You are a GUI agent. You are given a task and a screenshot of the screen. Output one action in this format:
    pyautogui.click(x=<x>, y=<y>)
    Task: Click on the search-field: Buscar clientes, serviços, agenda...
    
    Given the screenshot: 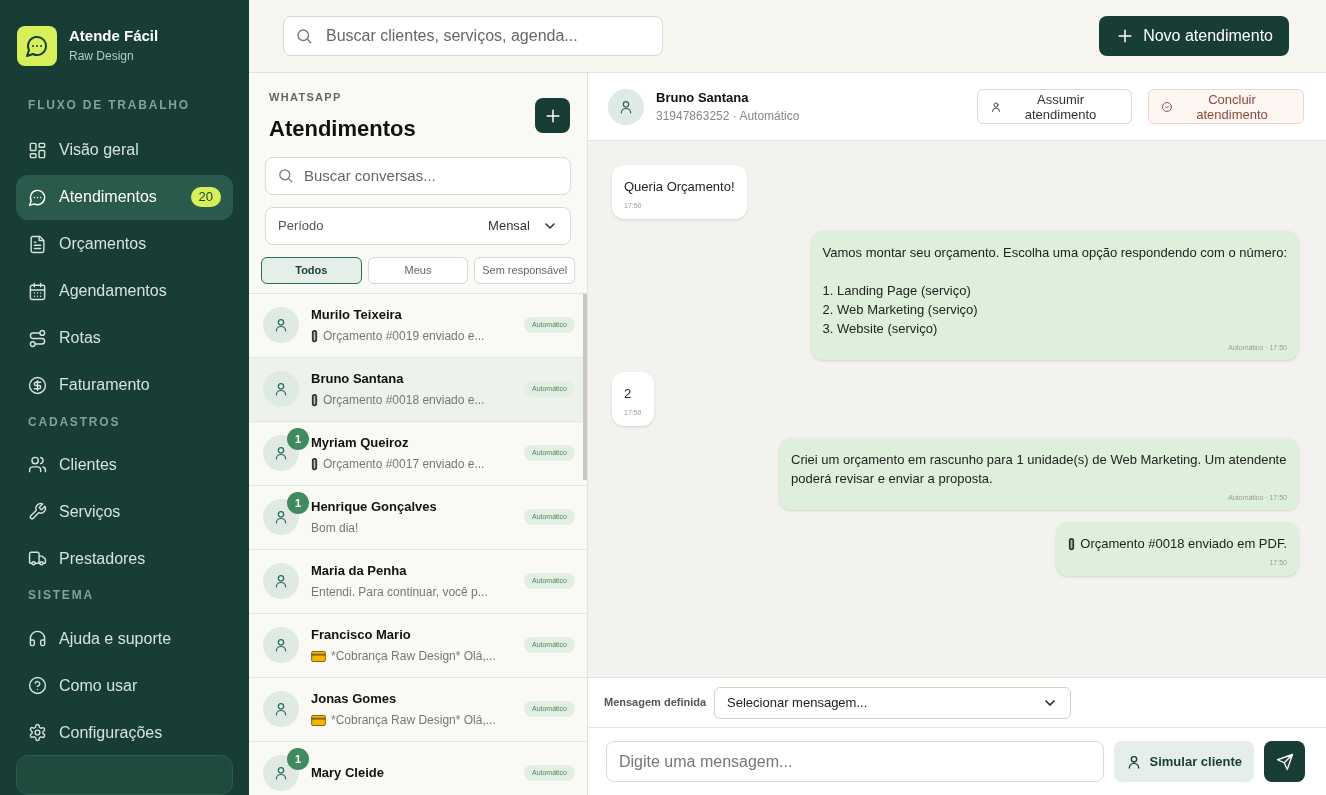 What is the action you would take?
    pyautogui.click(x=473, y=36)
    